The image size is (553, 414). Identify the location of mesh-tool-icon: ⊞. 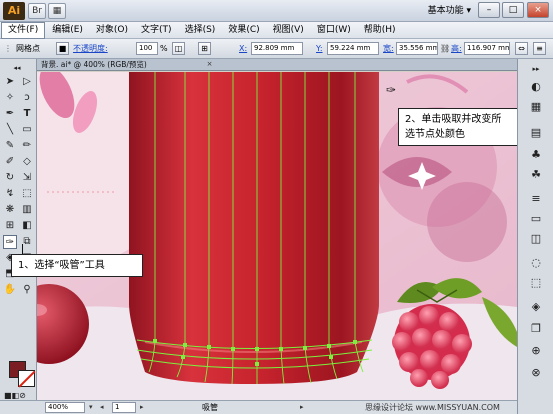
(10, 226).